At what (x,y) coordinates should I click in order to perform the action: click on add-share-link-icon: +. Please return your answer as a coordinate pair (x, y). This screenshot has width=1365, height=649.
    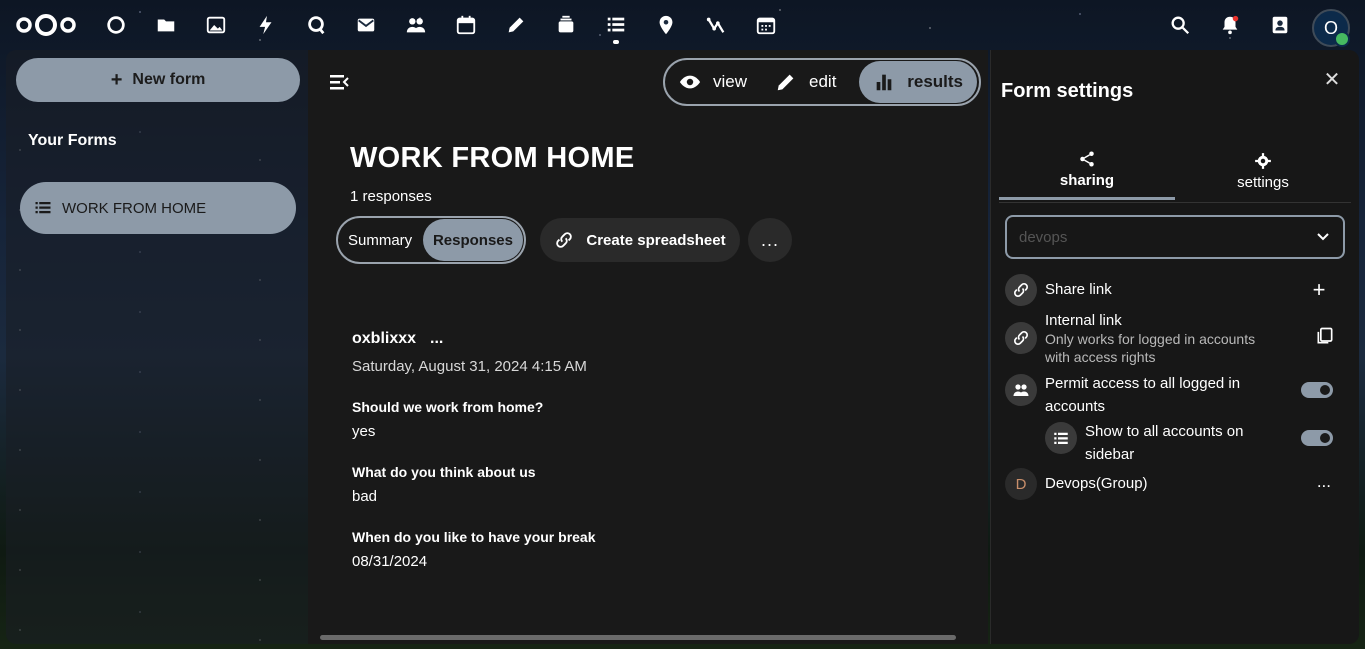
    Looking at the image, I should click on (1319, 289).